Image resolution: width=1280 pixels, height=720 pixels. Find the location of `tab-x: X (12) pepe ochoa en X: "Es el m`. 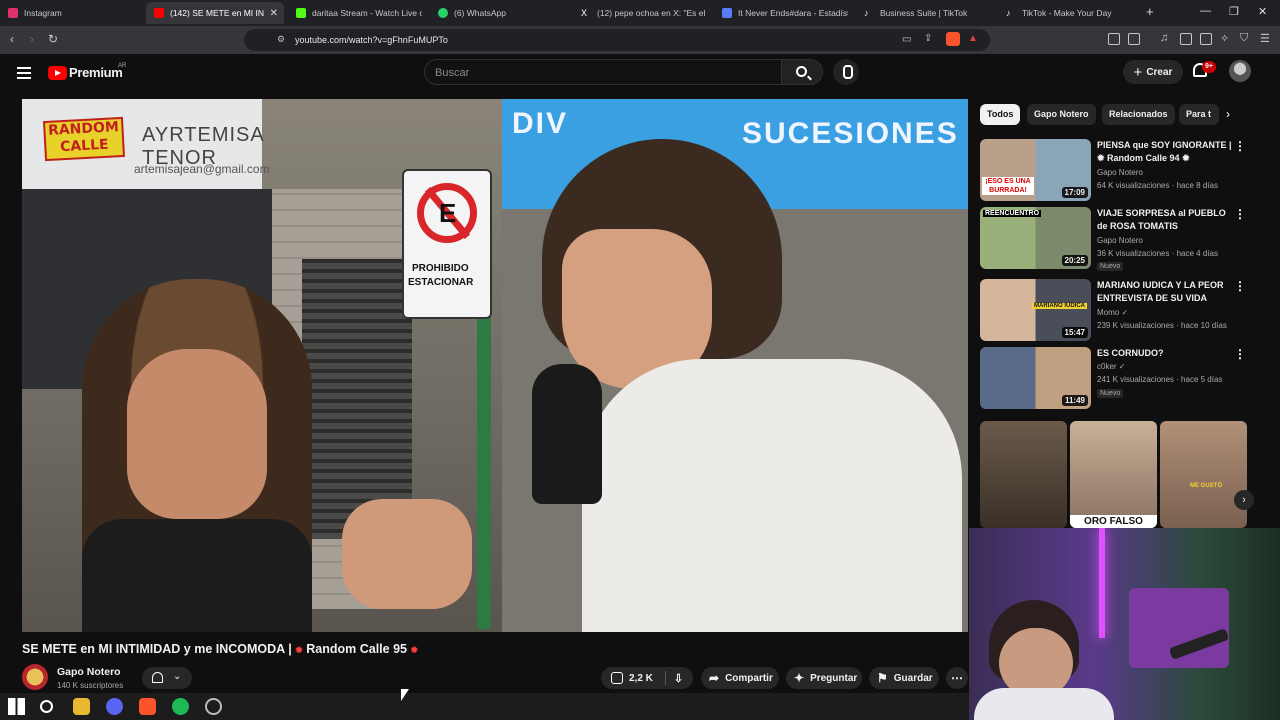

tab-x: X (12) pepe ochoa en X: "Es el m is located at coordinates (644, 13).